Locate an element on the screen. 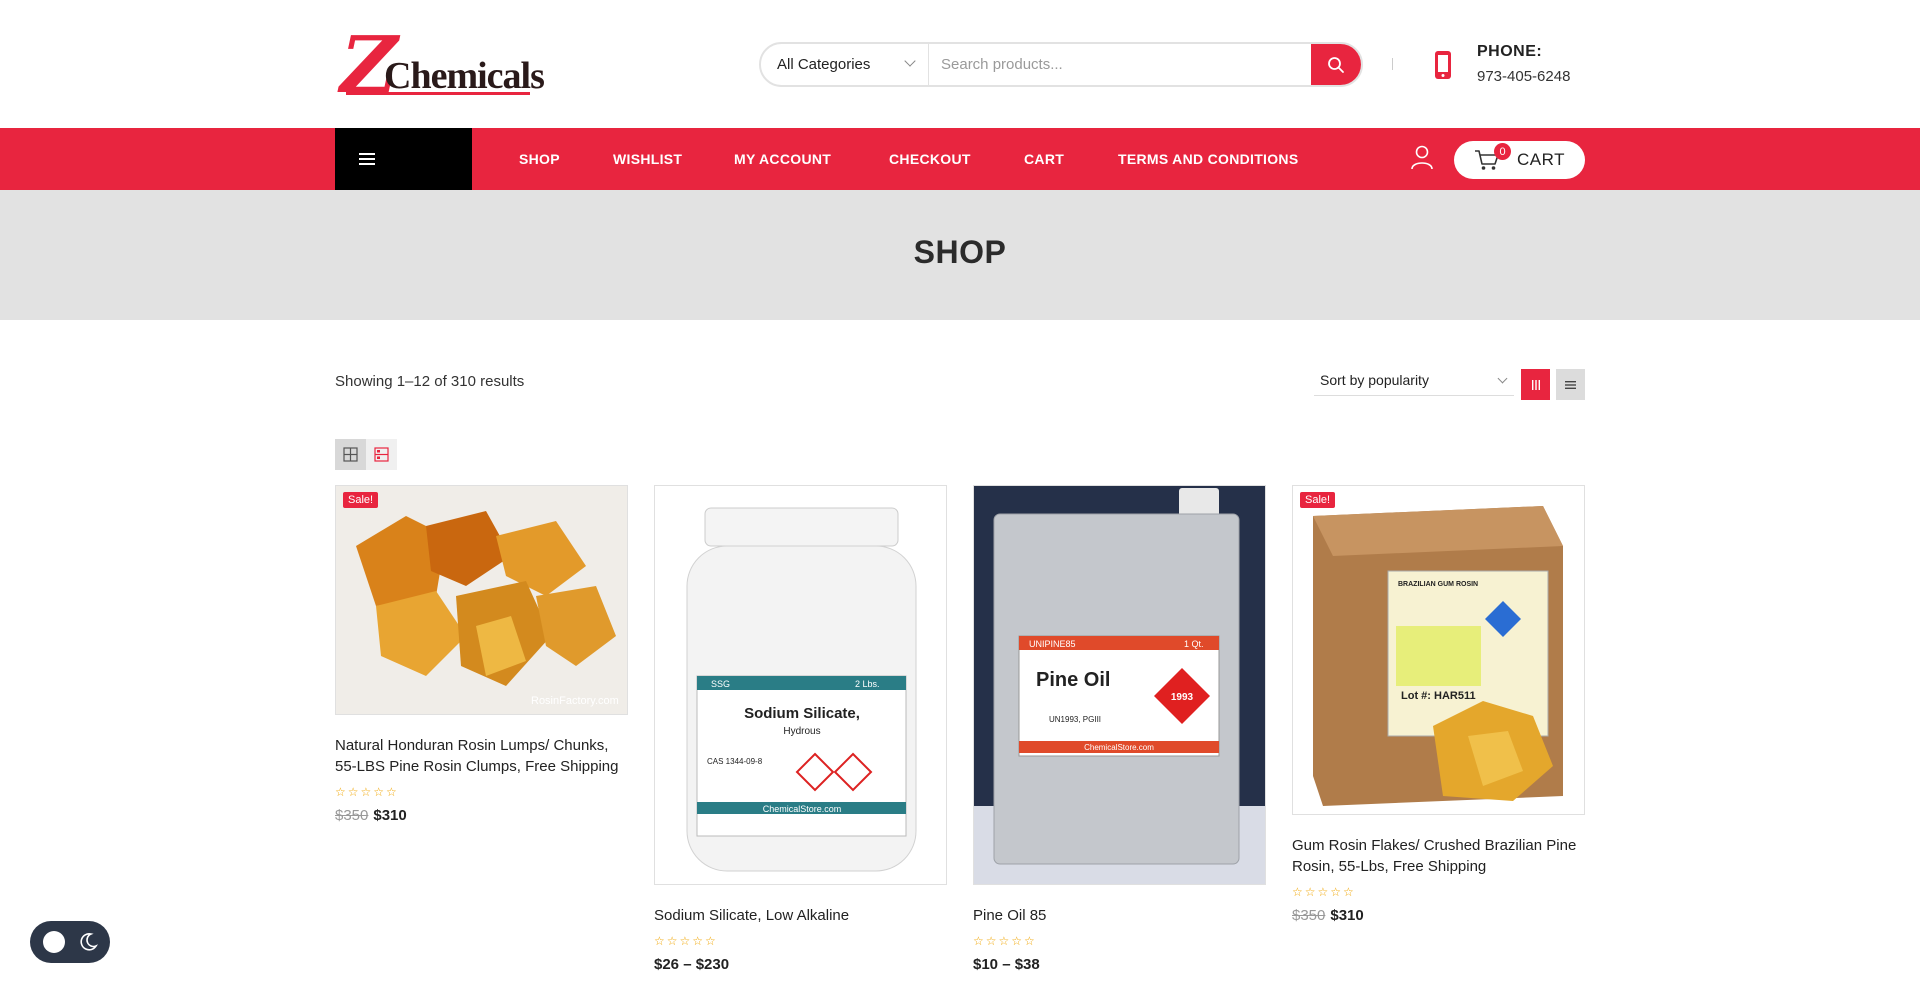 This screenshot has width=1920, height=993. product-image: Sale! BRAZILIAN GUM ROSIN Lot #: HAR511 is located at coordinates (1438, 650).